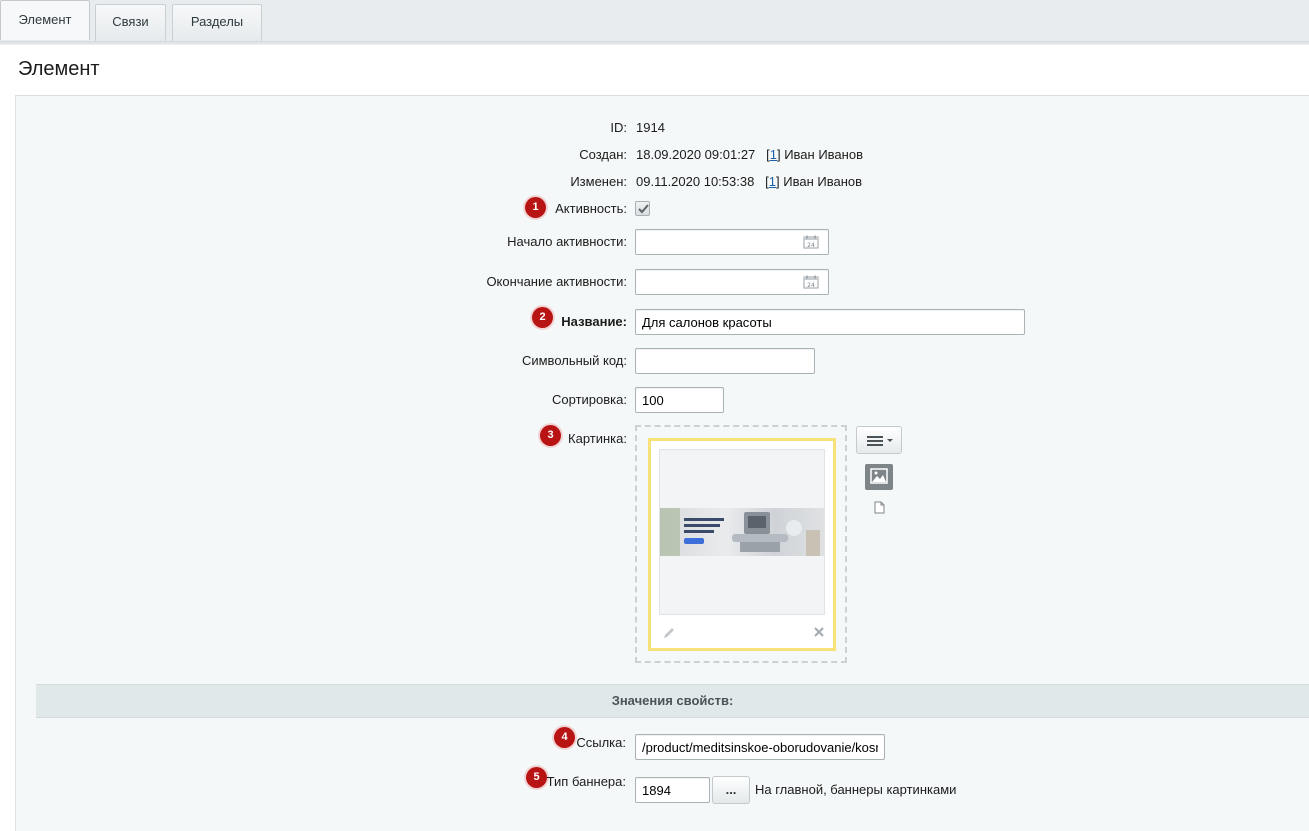 The image size is (1309, 831). What do you see at coordinates (856, 789) in the screenshot?
I see `banner-type-description: На главной, баннеры картинками` at bounding box center [856, 789].